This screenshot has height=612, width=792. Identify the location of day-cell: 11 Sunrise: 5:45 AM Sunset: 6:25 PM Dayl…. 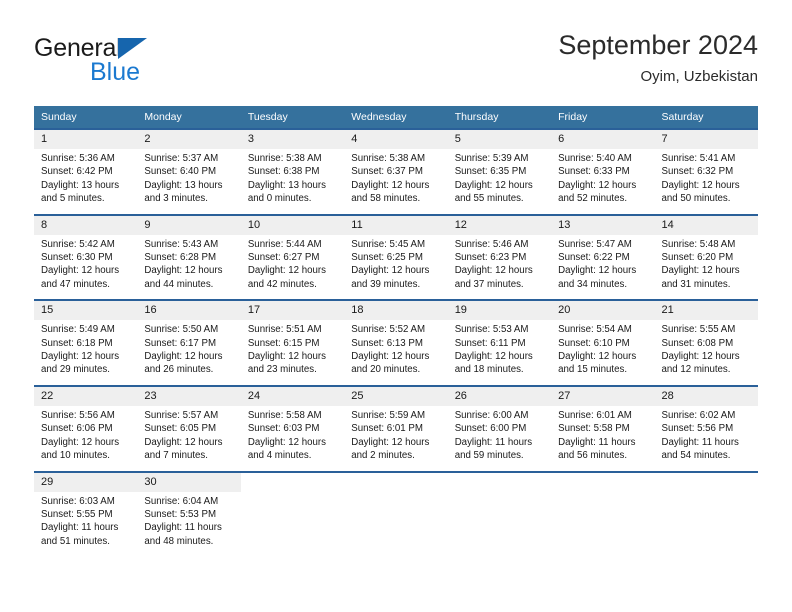
(396, 257).